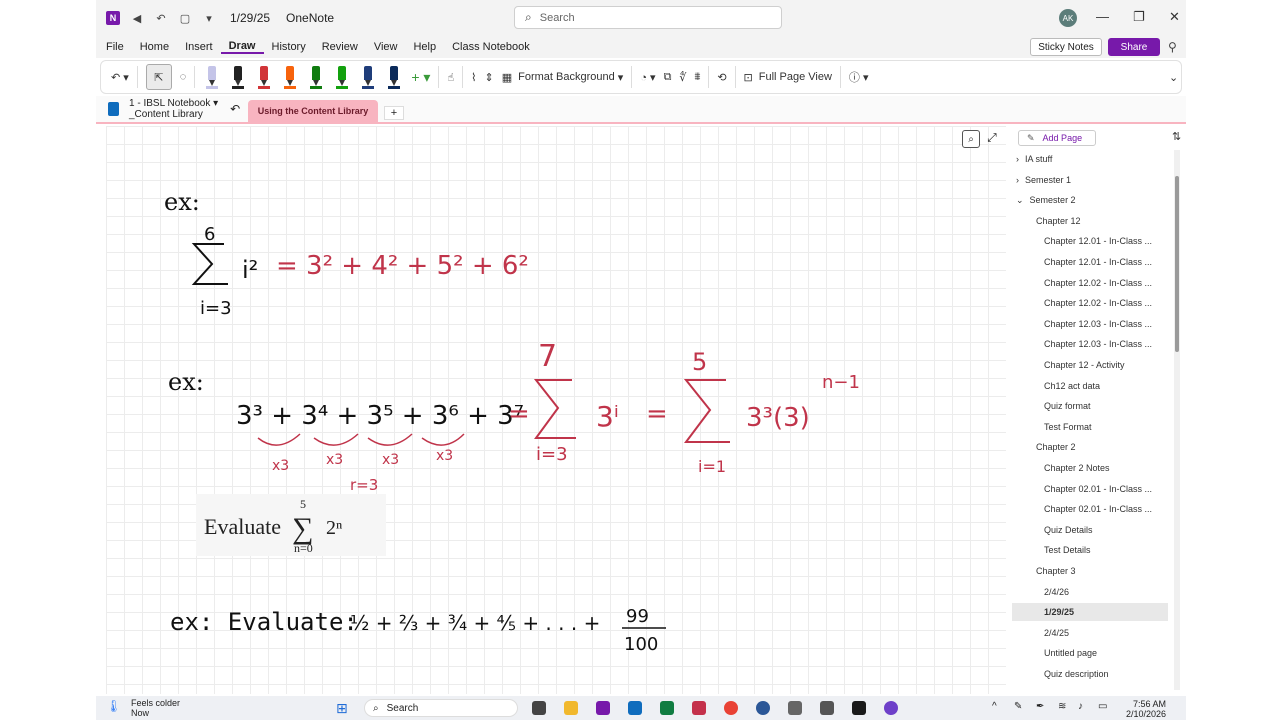 Image resolution: width=1280 pixels, height=720 pixels. Describe the element at coordinates (1173, 77) in the screenshot. I see `ribbon-collapse-icon: ⌄` at that location.